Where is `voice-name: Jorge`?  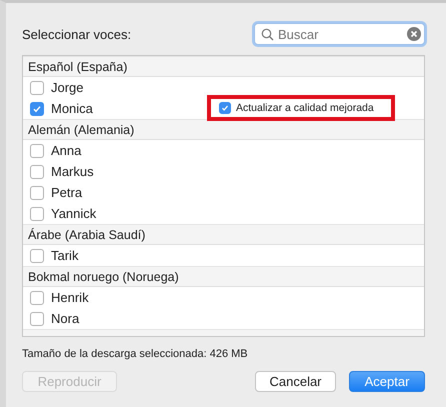 voice-name: Jorge is located at coordinates (67, 87).